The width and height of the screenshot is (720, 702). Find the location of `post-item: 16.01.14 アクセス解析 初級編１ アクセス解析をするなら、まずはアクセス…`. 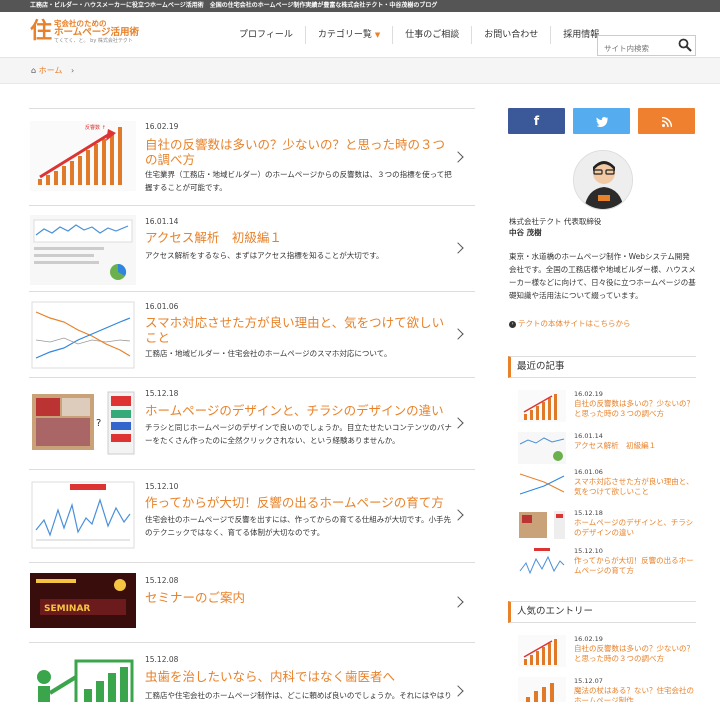

post-item: 16.01.14 アクセス解析 初級編１ アクセス解析をするなら、まずはアクセス… is located at coordinates (252, 249).